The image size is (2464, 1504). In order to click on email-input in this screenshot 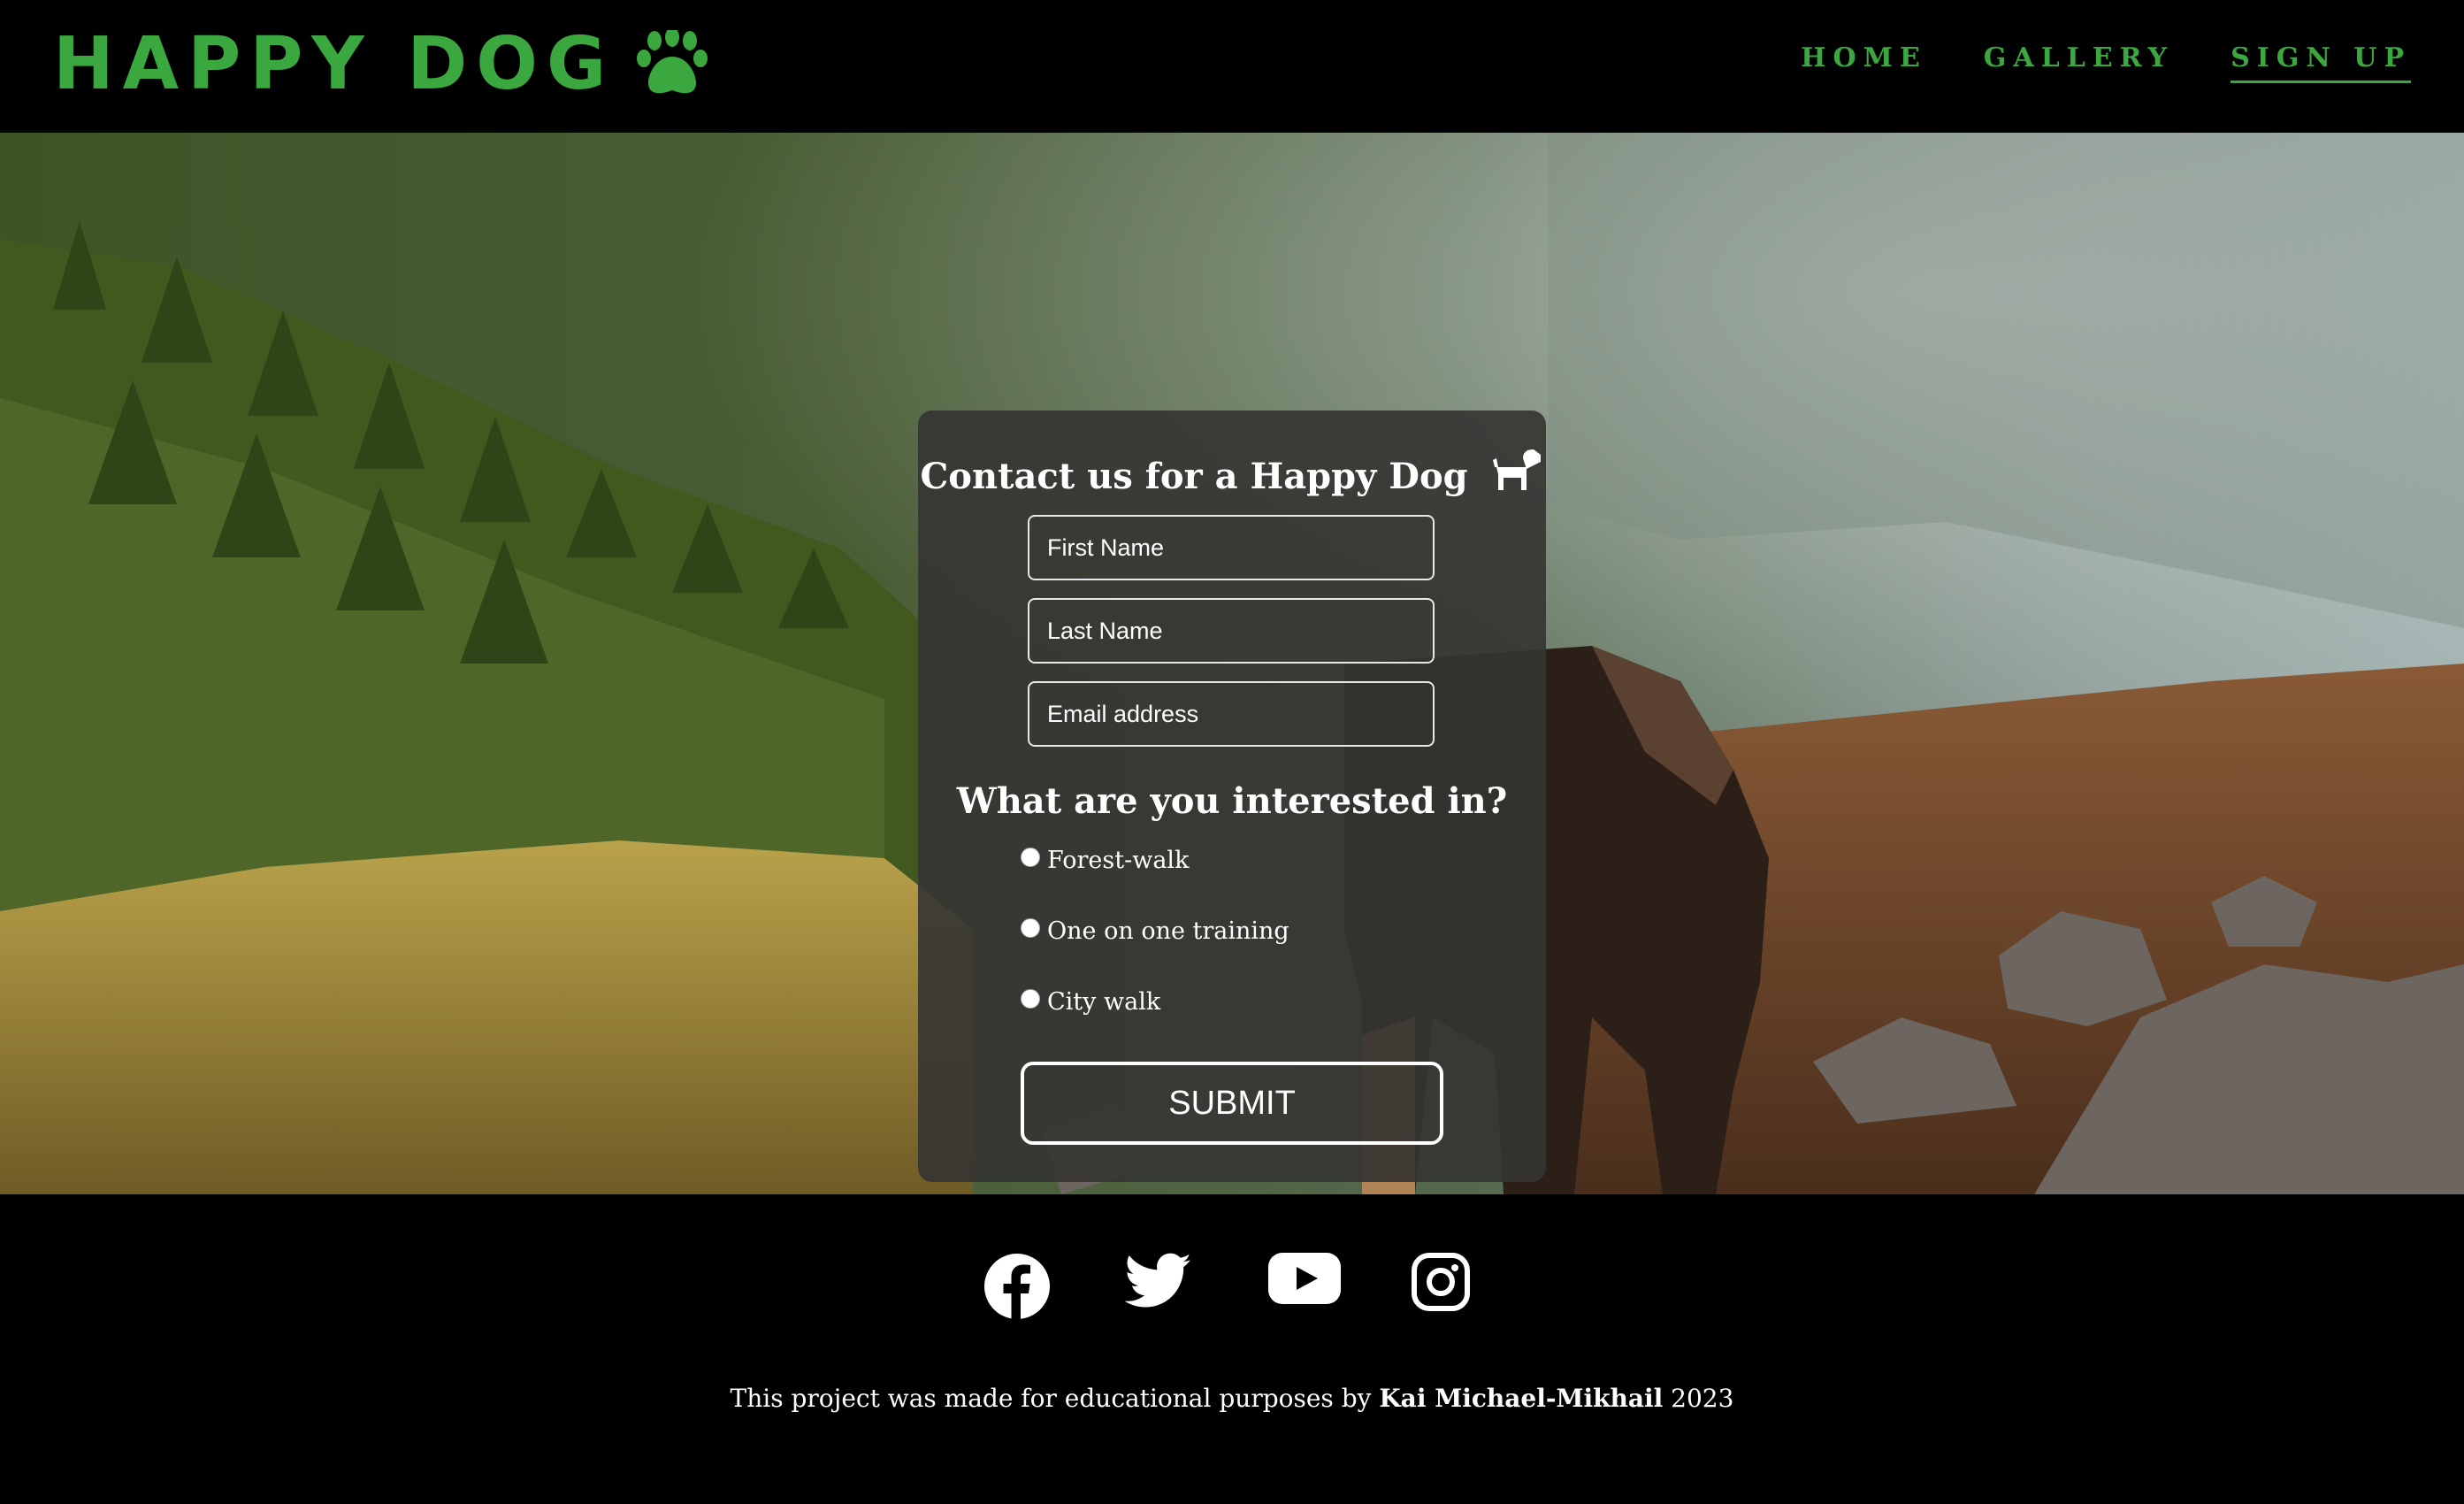, I will do `click(1231, 714)`.